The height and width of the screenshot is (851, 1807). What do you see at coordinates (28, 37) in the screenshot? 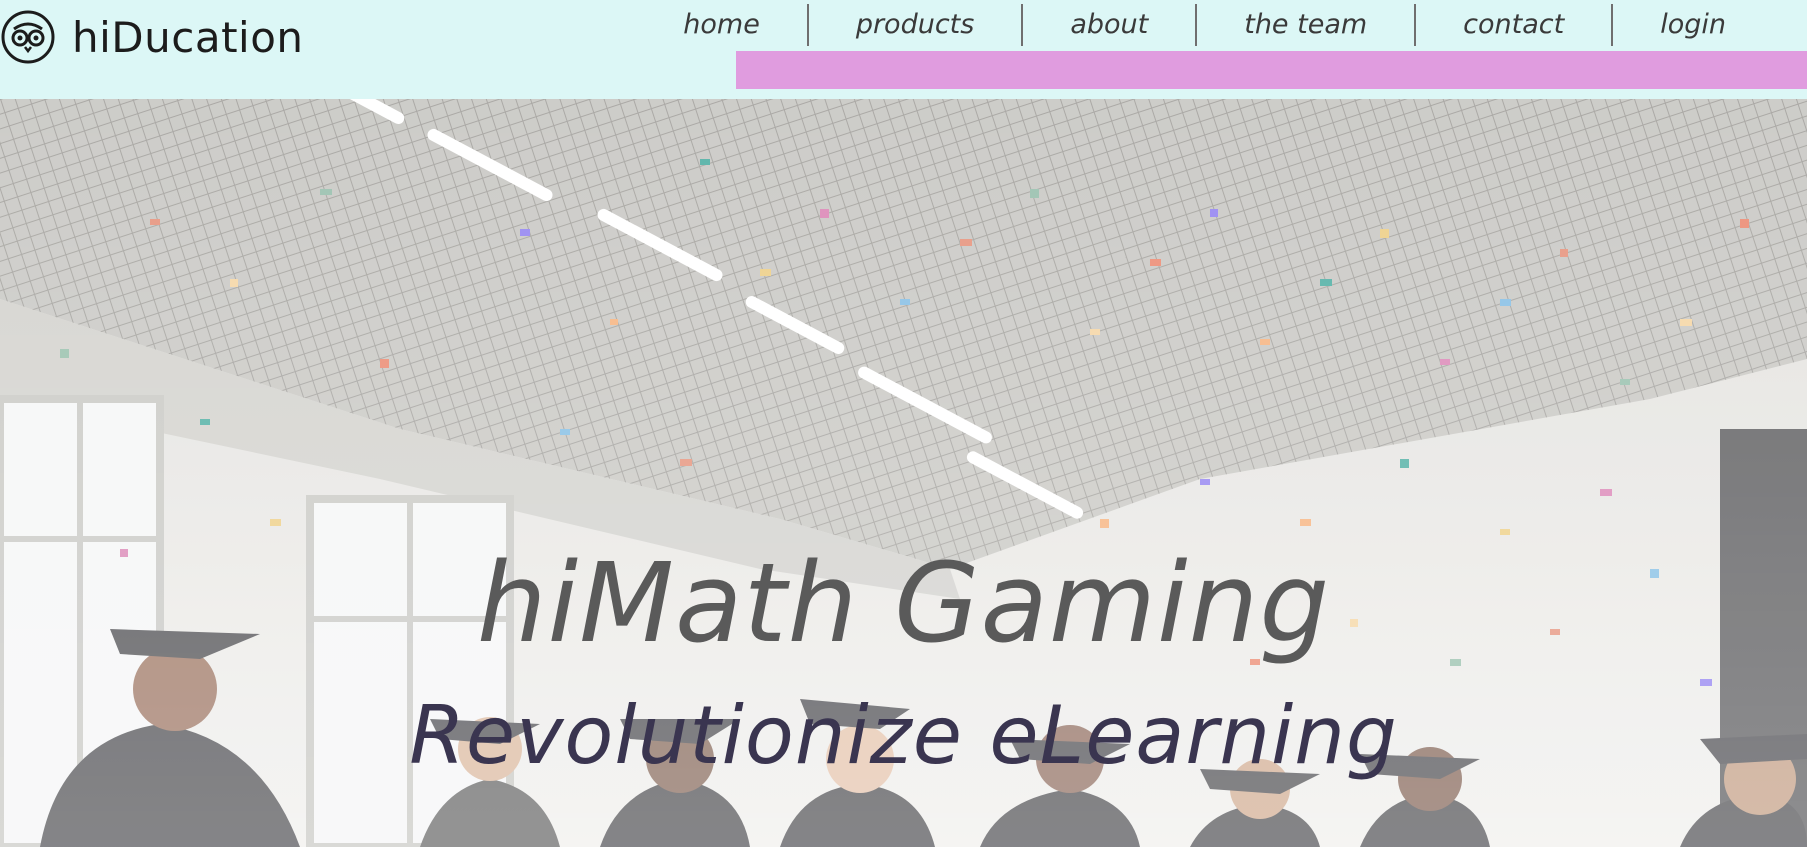
I see `owl-face-icon` at bounding box center [28, 37].